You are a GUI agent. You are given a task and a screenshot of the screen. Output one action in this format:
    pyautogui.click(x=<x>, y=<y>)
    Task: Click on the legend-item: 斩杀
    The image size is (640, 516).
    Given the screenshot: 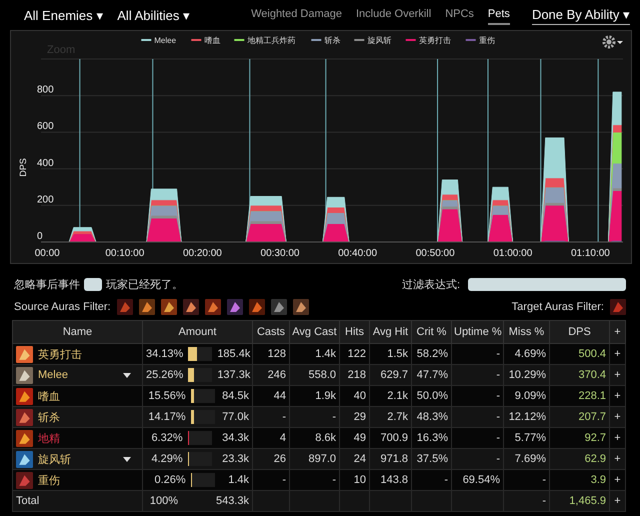 What is the action you would take?
    pyautogui.click(x=325, y=40)
    